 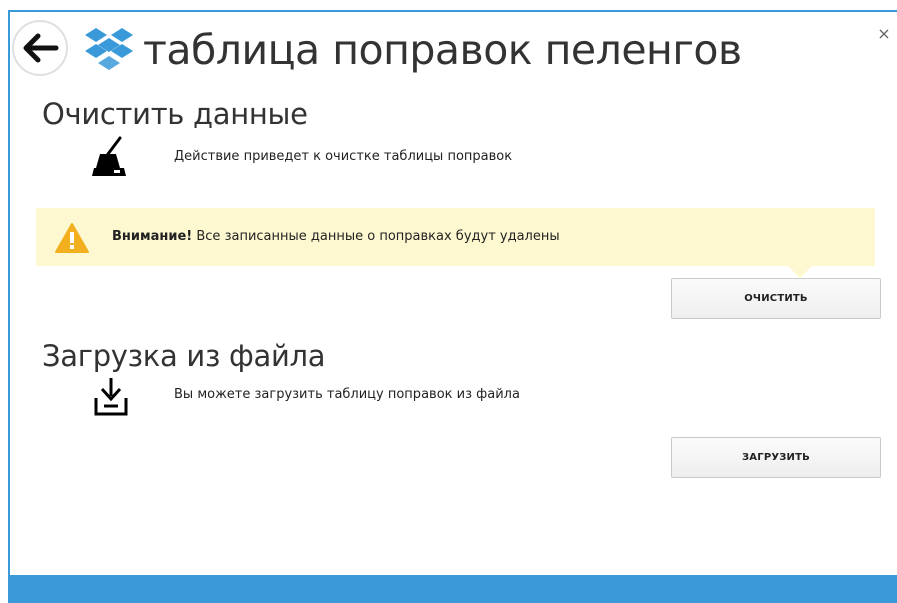 I want to click on back-button, so click(x=40, y=48).